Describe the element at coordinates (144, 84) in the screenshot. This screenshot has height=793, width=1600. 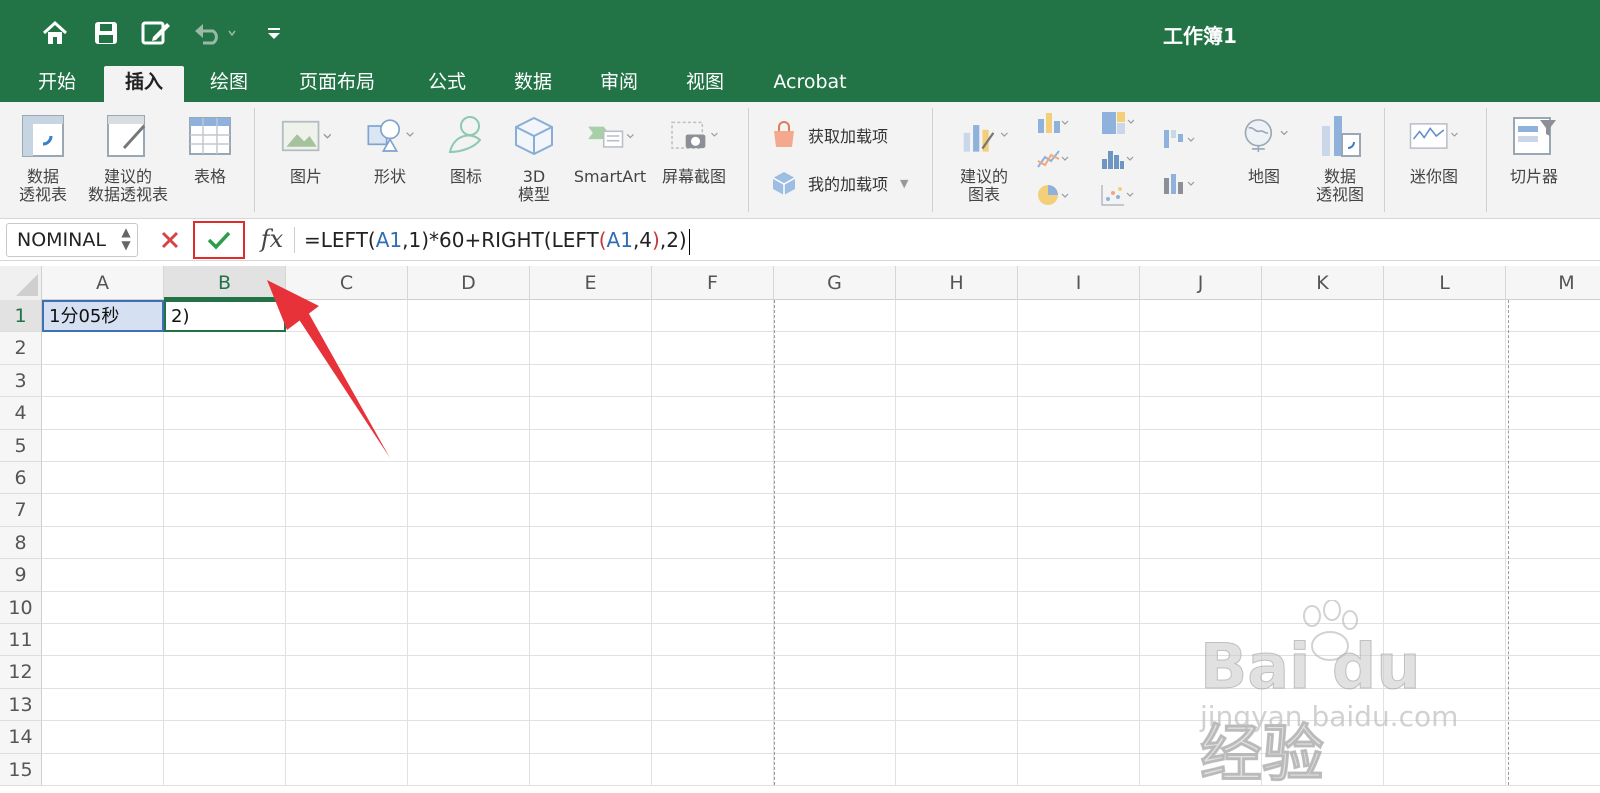
I see `tab-insert: 插入` at that location.